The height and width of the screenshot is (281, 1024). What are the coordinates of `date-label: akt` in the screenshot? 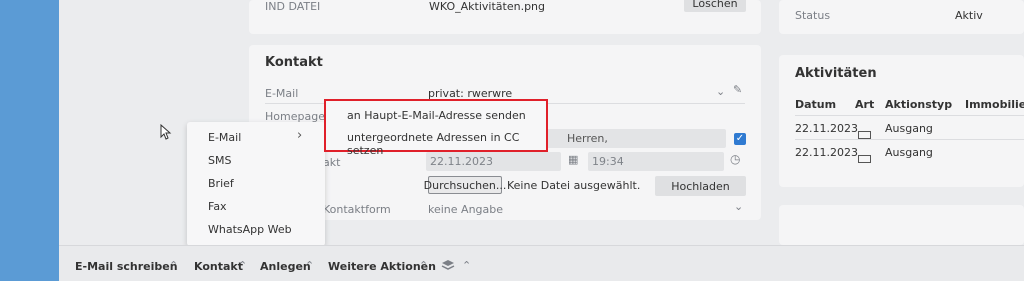 It's located at (332, 162).